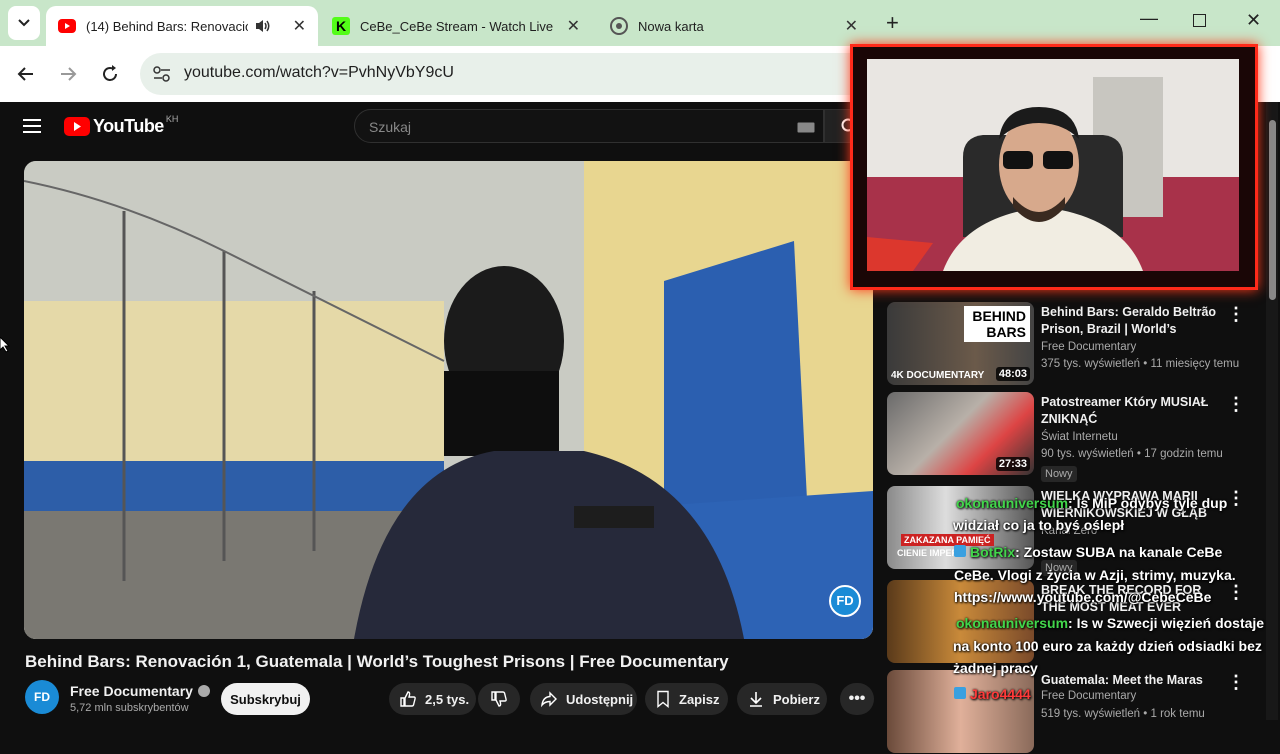 This screenshot has width=1280, height=754. Describe the element at coordinates (341, 26) in the screenshot. I see `kick-favicon-icon: K` at that location.